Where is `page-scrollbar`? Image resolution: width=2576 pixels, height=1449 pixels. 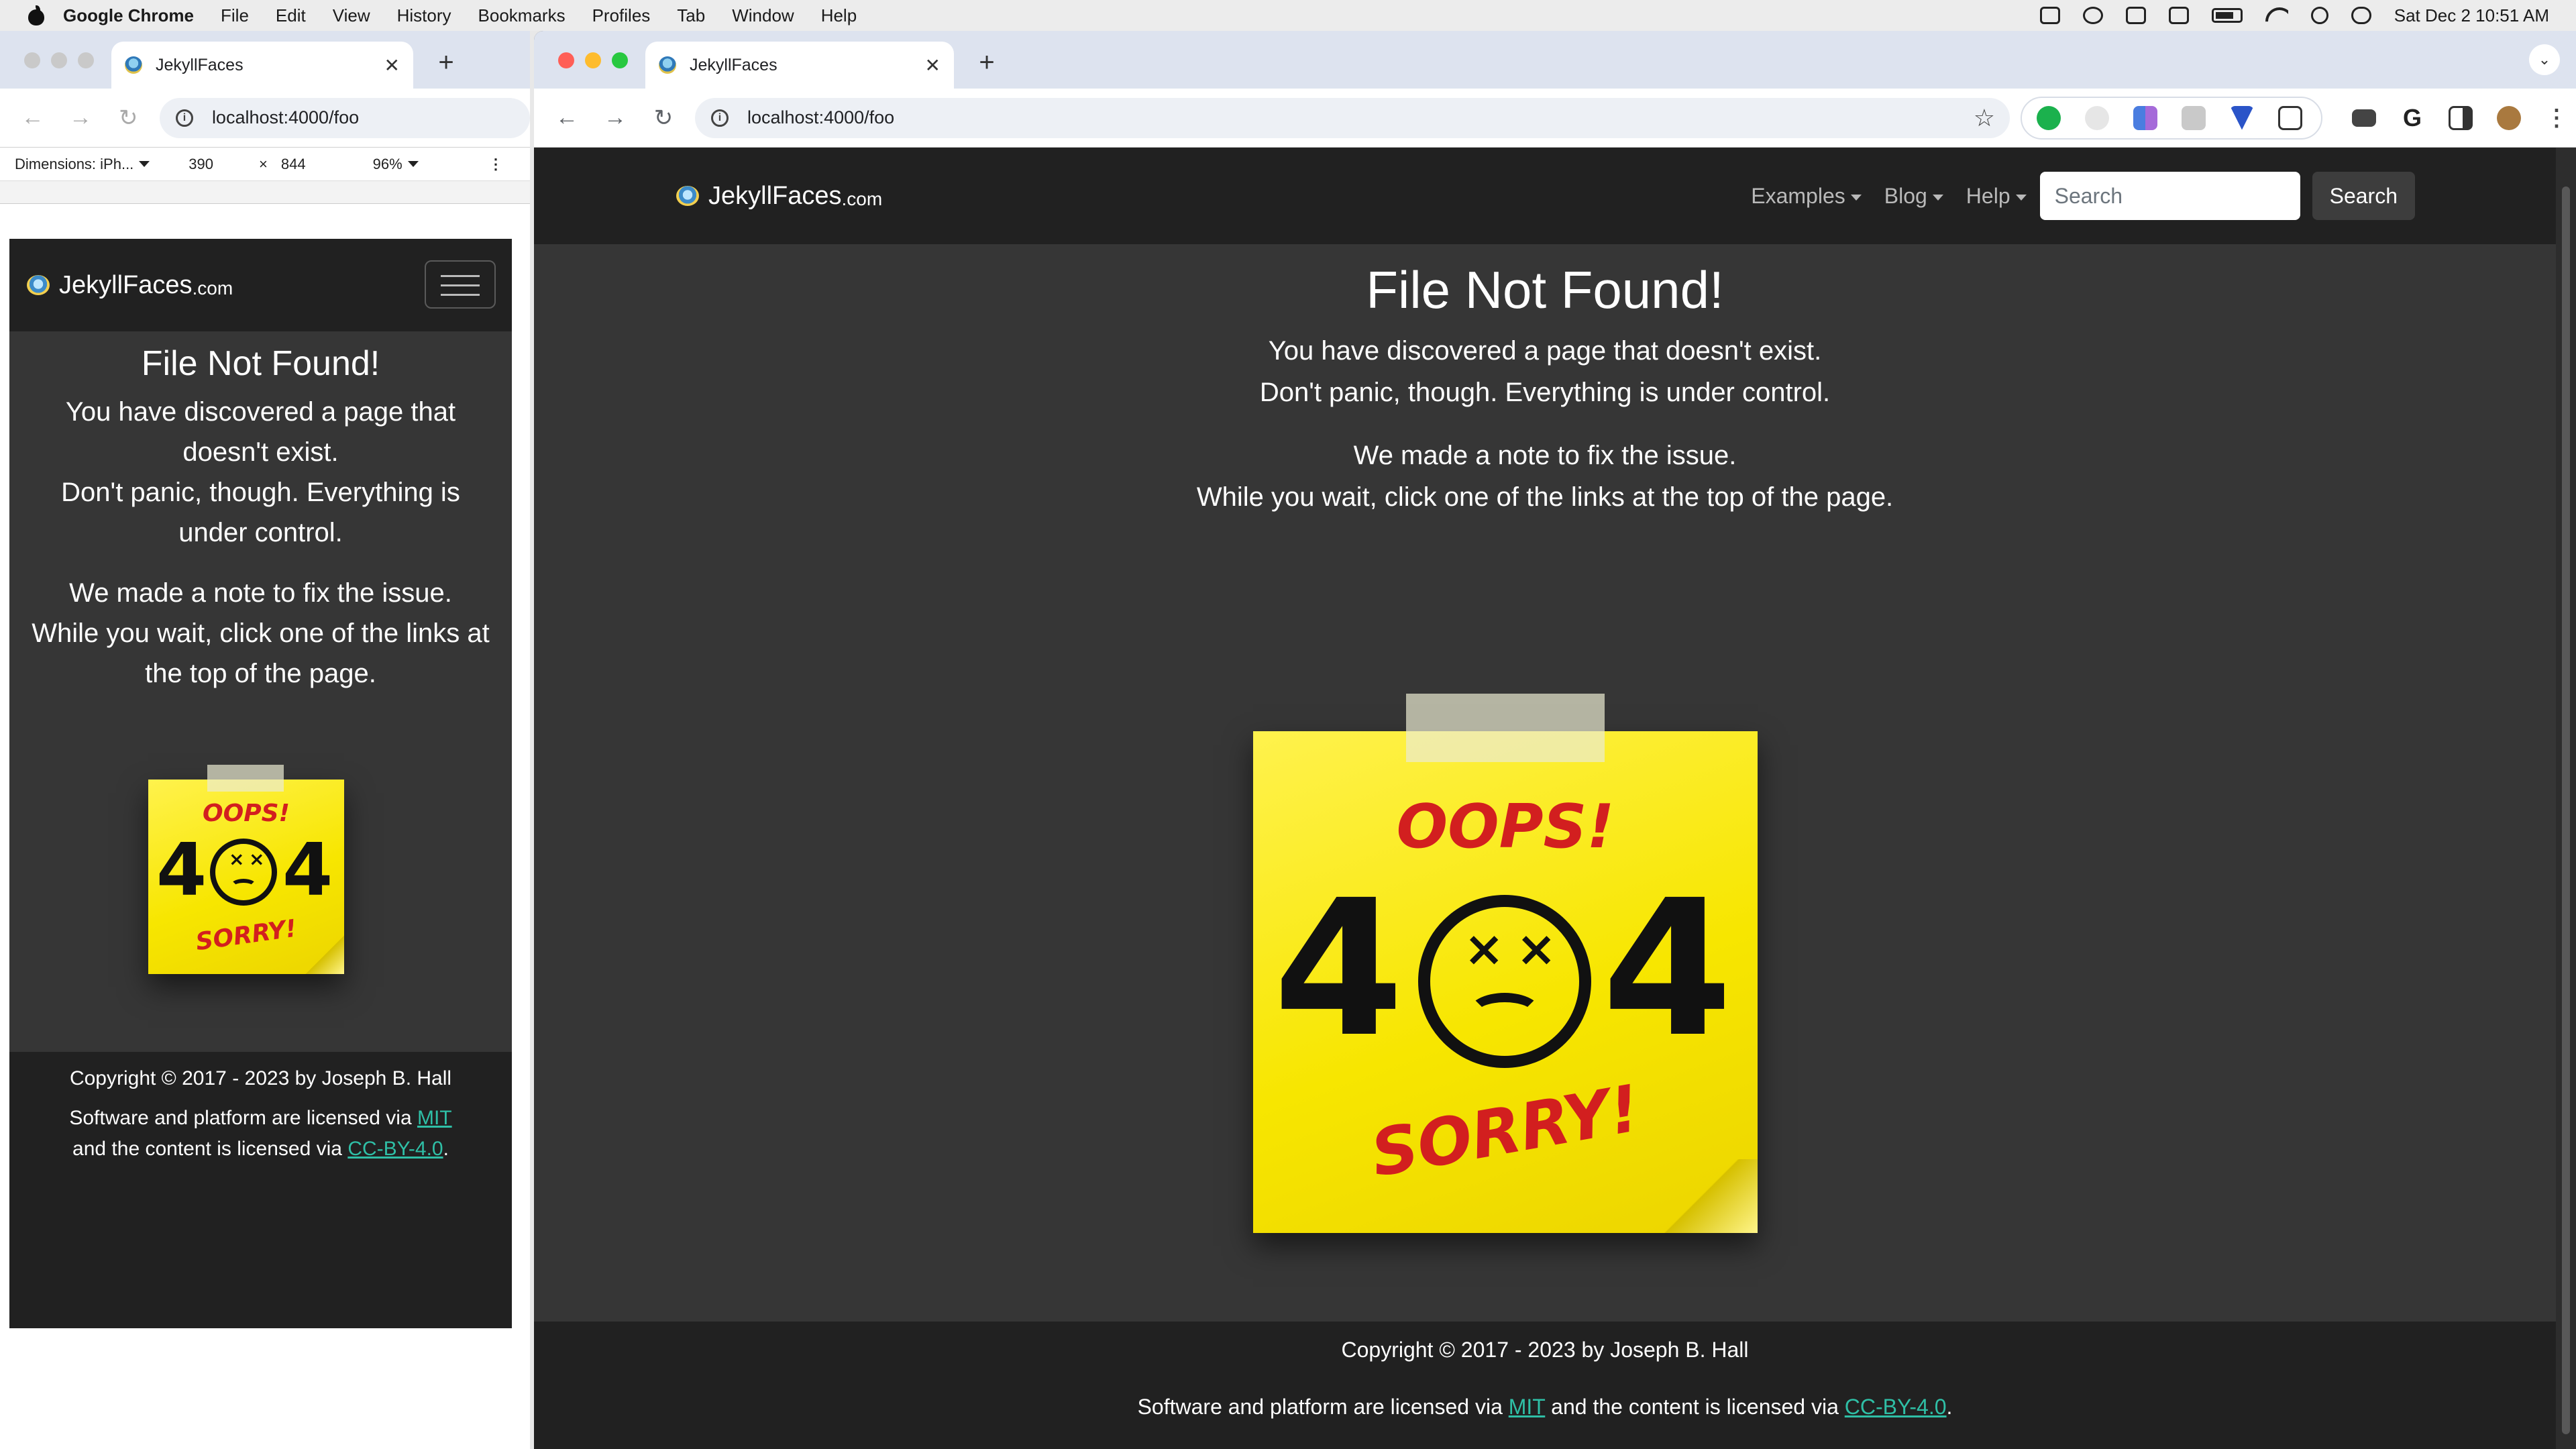 page-scrollbar is located at coordinates (2566, 798).